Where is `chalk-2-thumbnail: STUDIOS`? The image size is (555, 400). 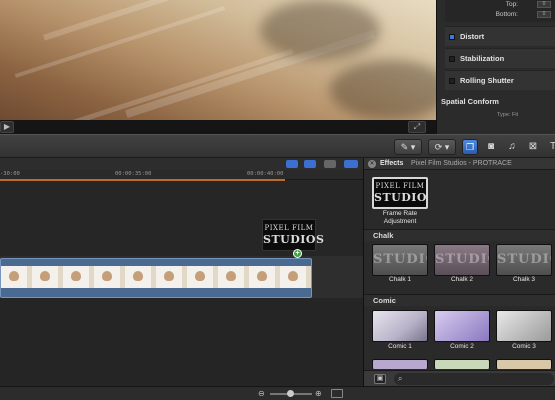 chalk-2-thumbnail: STUDIOS is located at coordinates (462, 260).